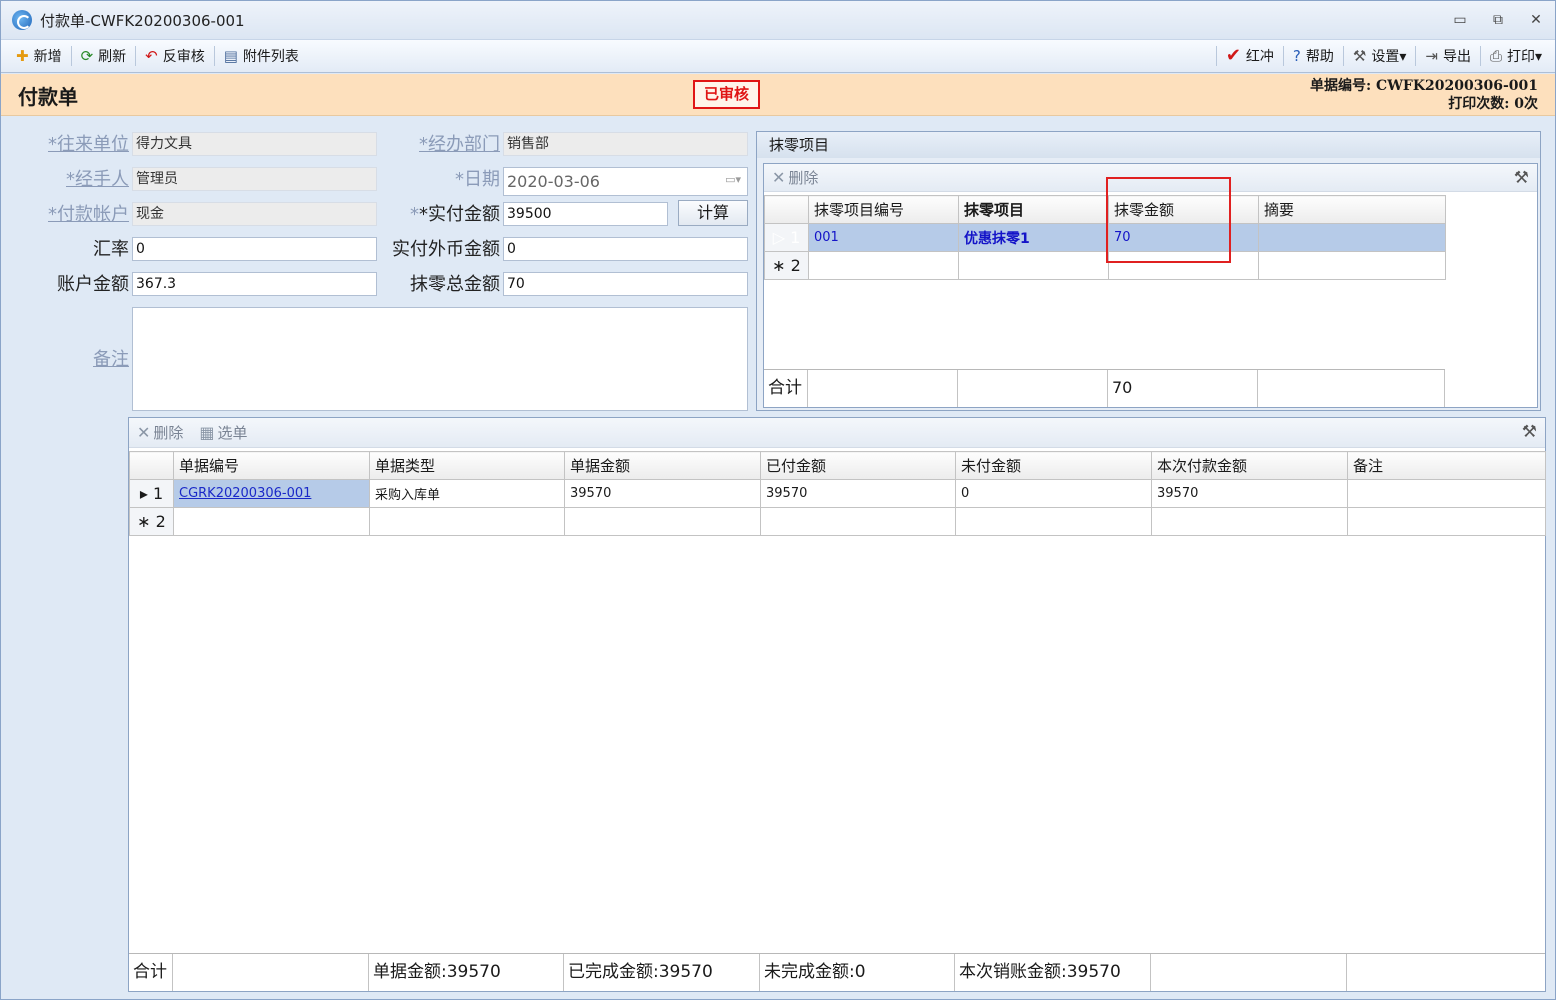 Image resolution: width=1556 pixels, height=1000 pixels. Describe the element at coordinates (75, 180) in the screenshot. I see `handler-label: *经手人` at that location.